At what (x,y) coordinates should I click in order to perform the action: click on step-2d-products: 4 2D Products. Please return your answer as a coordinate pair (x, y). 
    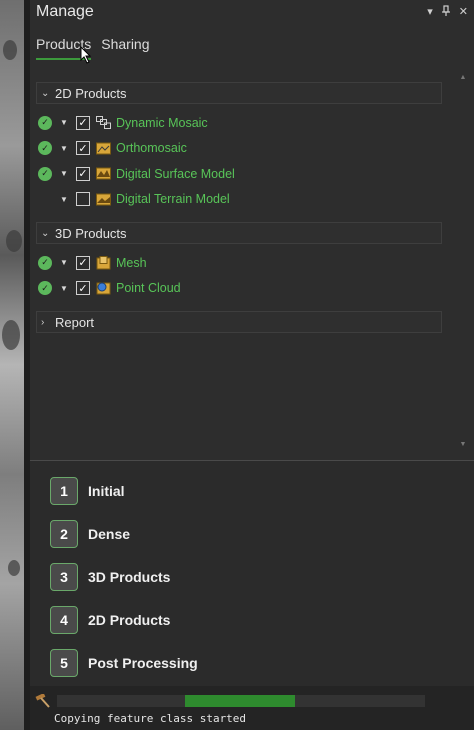
    Looking at the image, I should click on (110, 620).